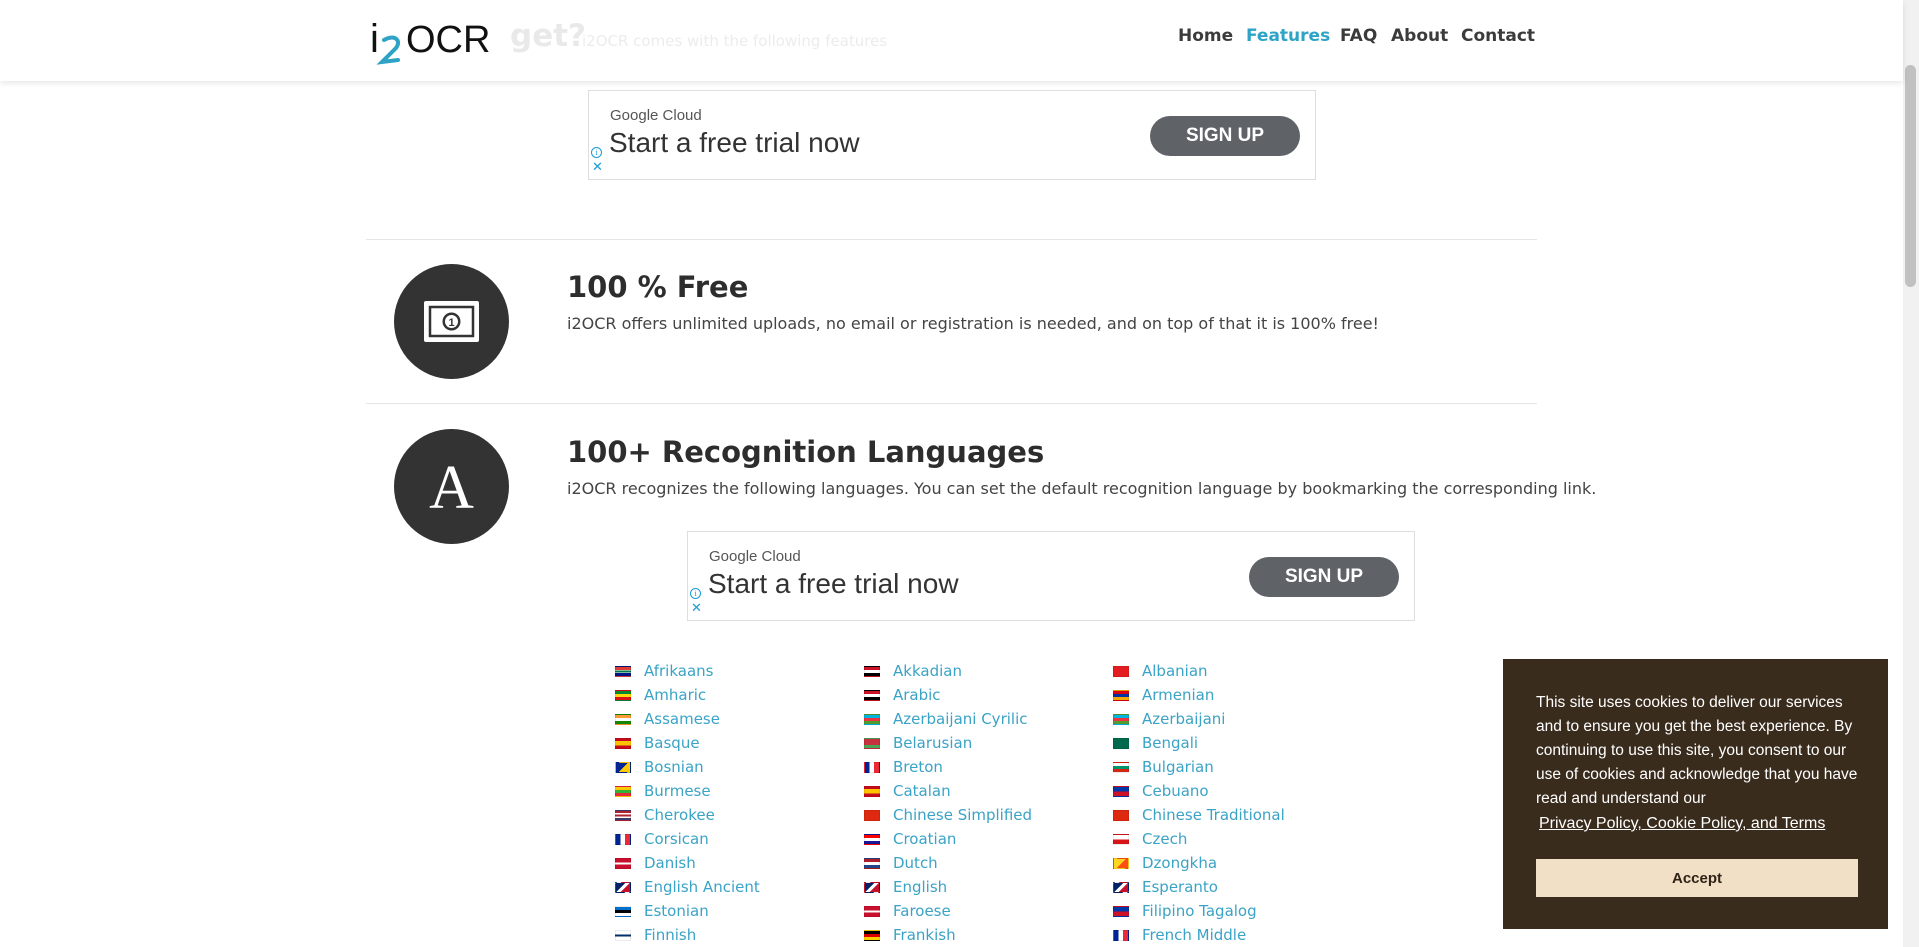  Describe the element at coordinates (1205, 36) in the screenshot. I see `nav-home: Home` at that location.